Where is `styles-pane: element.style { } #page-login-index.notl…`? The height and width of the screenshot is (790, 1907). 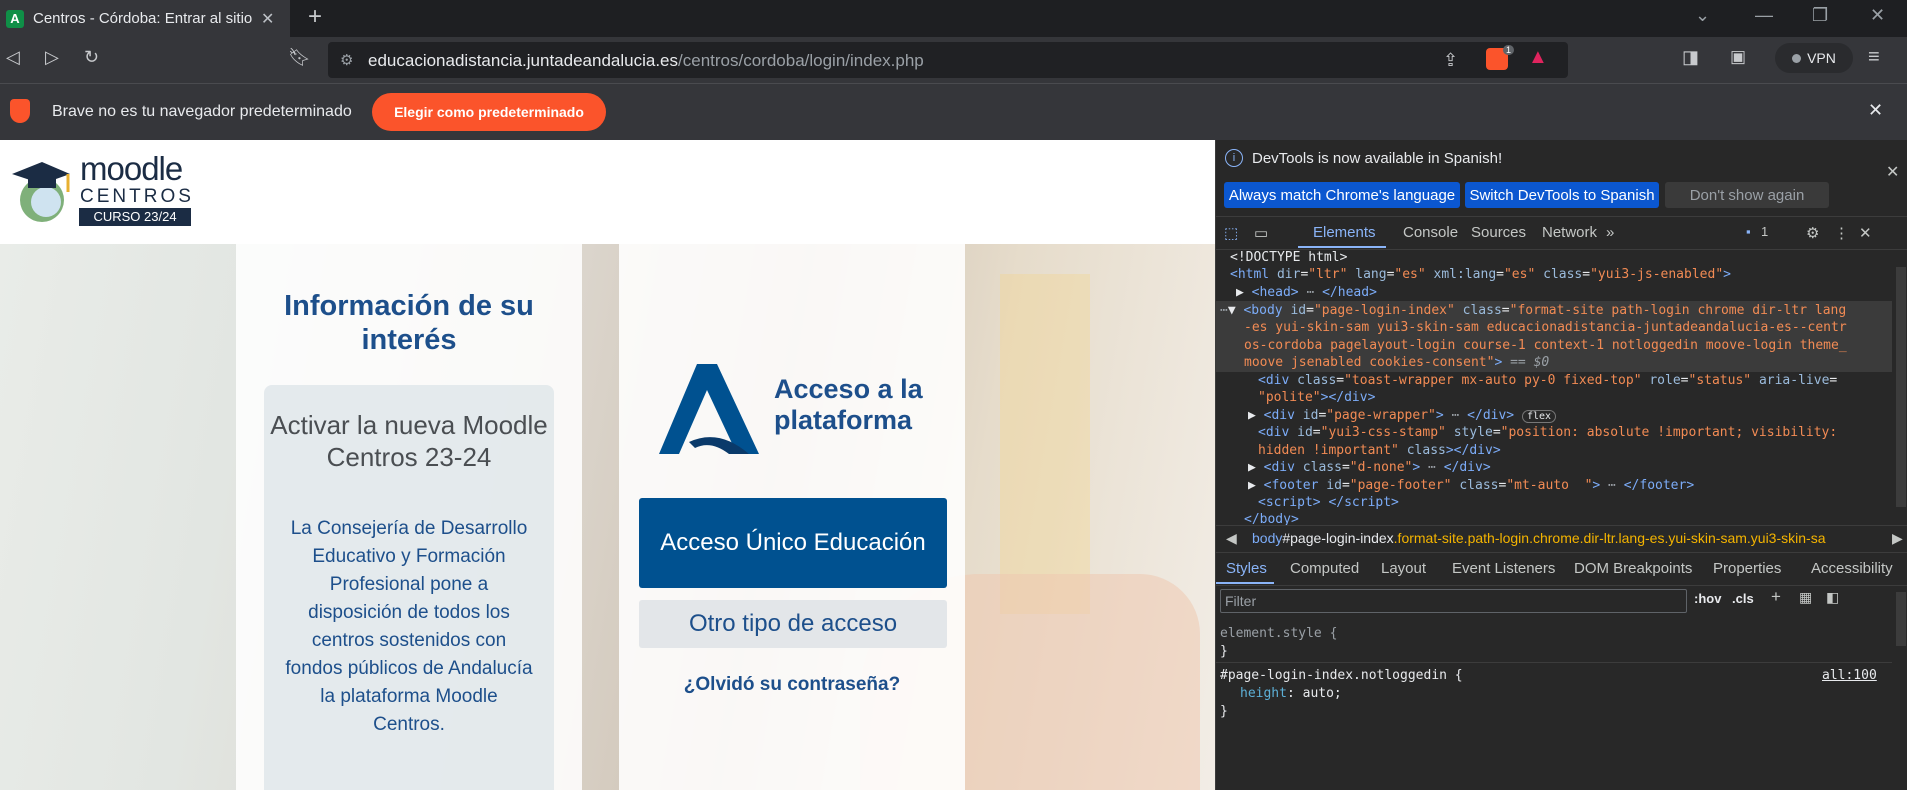
styles-pane: element.style { } #page-login-index.notl… is located at coordinates (1554, 704).